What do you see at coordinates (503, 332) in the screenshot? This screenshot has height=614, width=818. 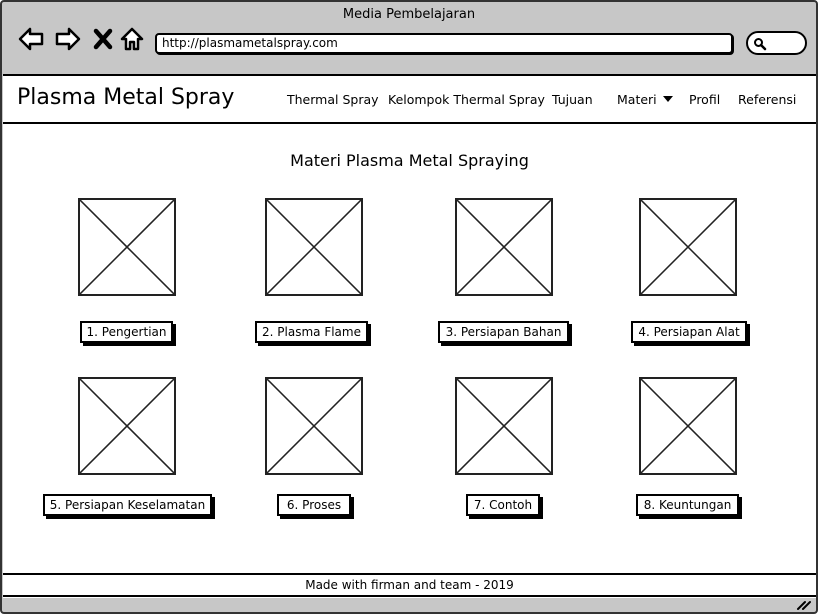 I see `materi-button-persiapan-bahan: 3. Persiapan Bahan` at bounding box center [503, 332].